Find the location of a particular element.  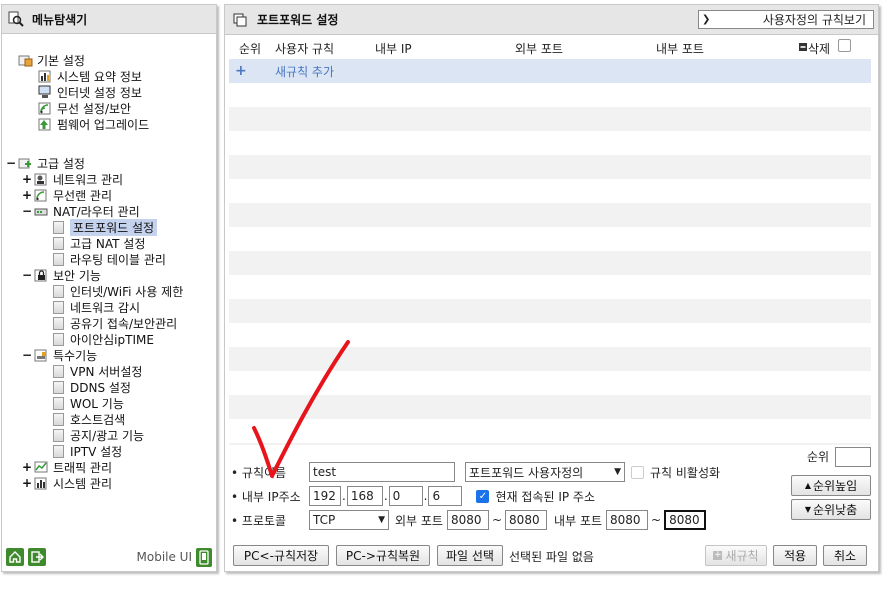

order-label: 순위 is located at coordinates (818, 457).